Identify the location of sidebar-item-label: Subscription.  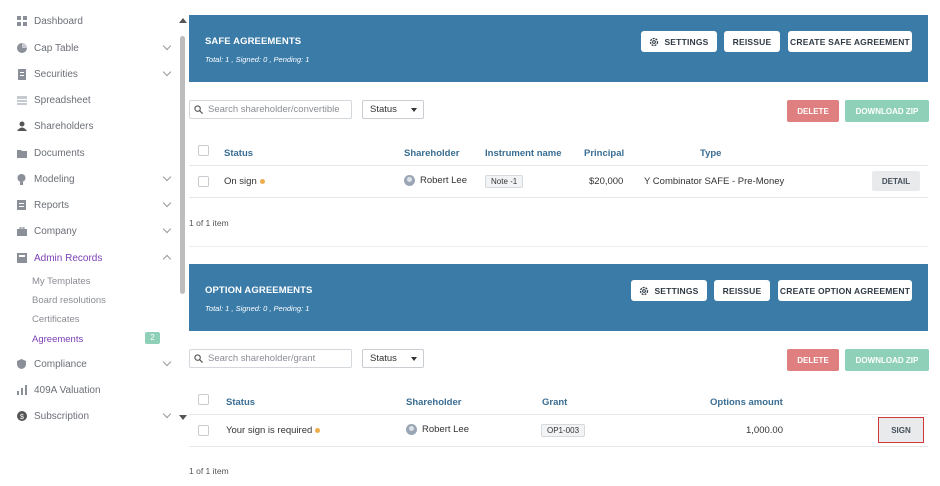
(62, 416).